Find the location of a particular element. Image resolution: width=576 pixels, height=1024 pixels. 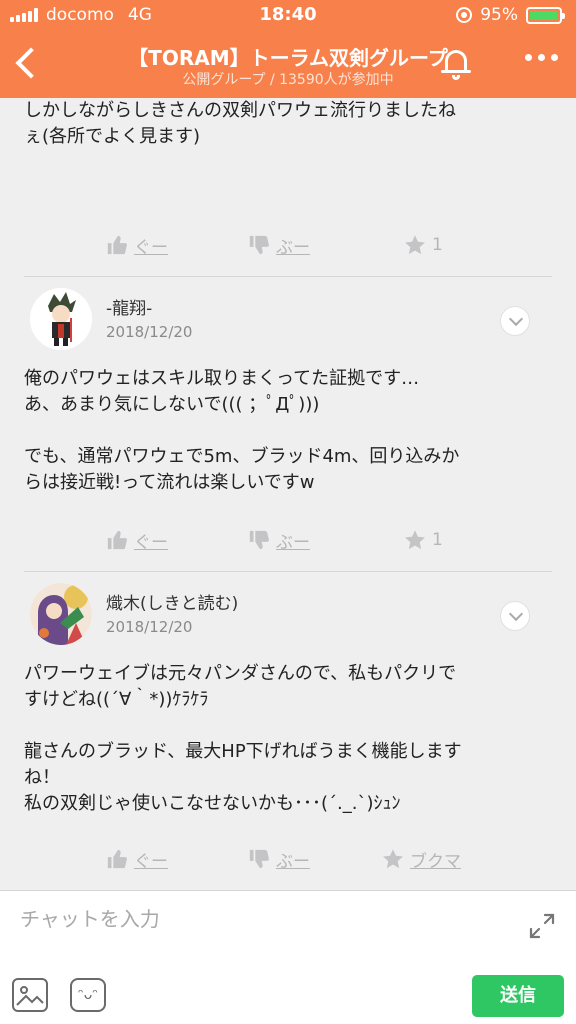

chat-post: しかしながらしきさんの双剣パワウェ流行りましたね ぇ(各所でよく見ます) is located at coordinates (288, 124).